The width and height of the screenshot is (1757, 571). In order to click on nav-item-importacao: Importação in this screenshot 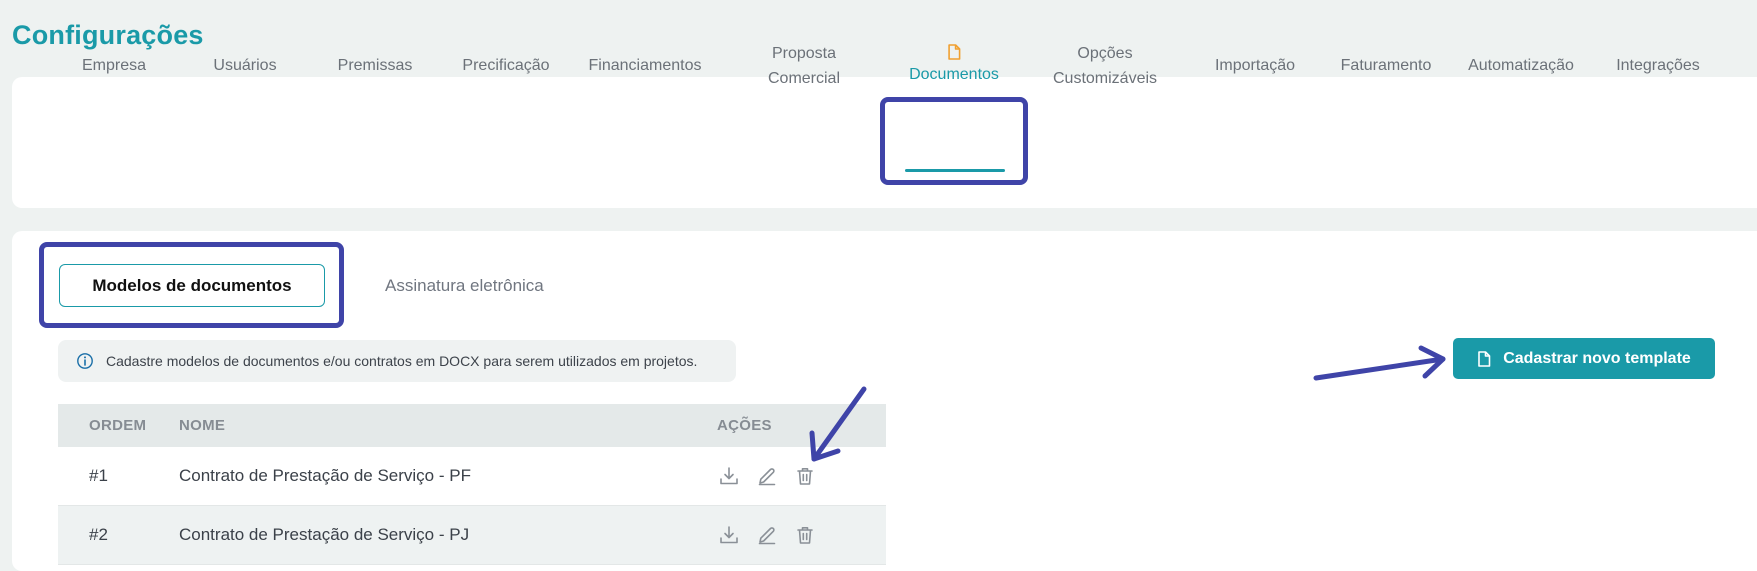, I will do `click(1255, 65)`.